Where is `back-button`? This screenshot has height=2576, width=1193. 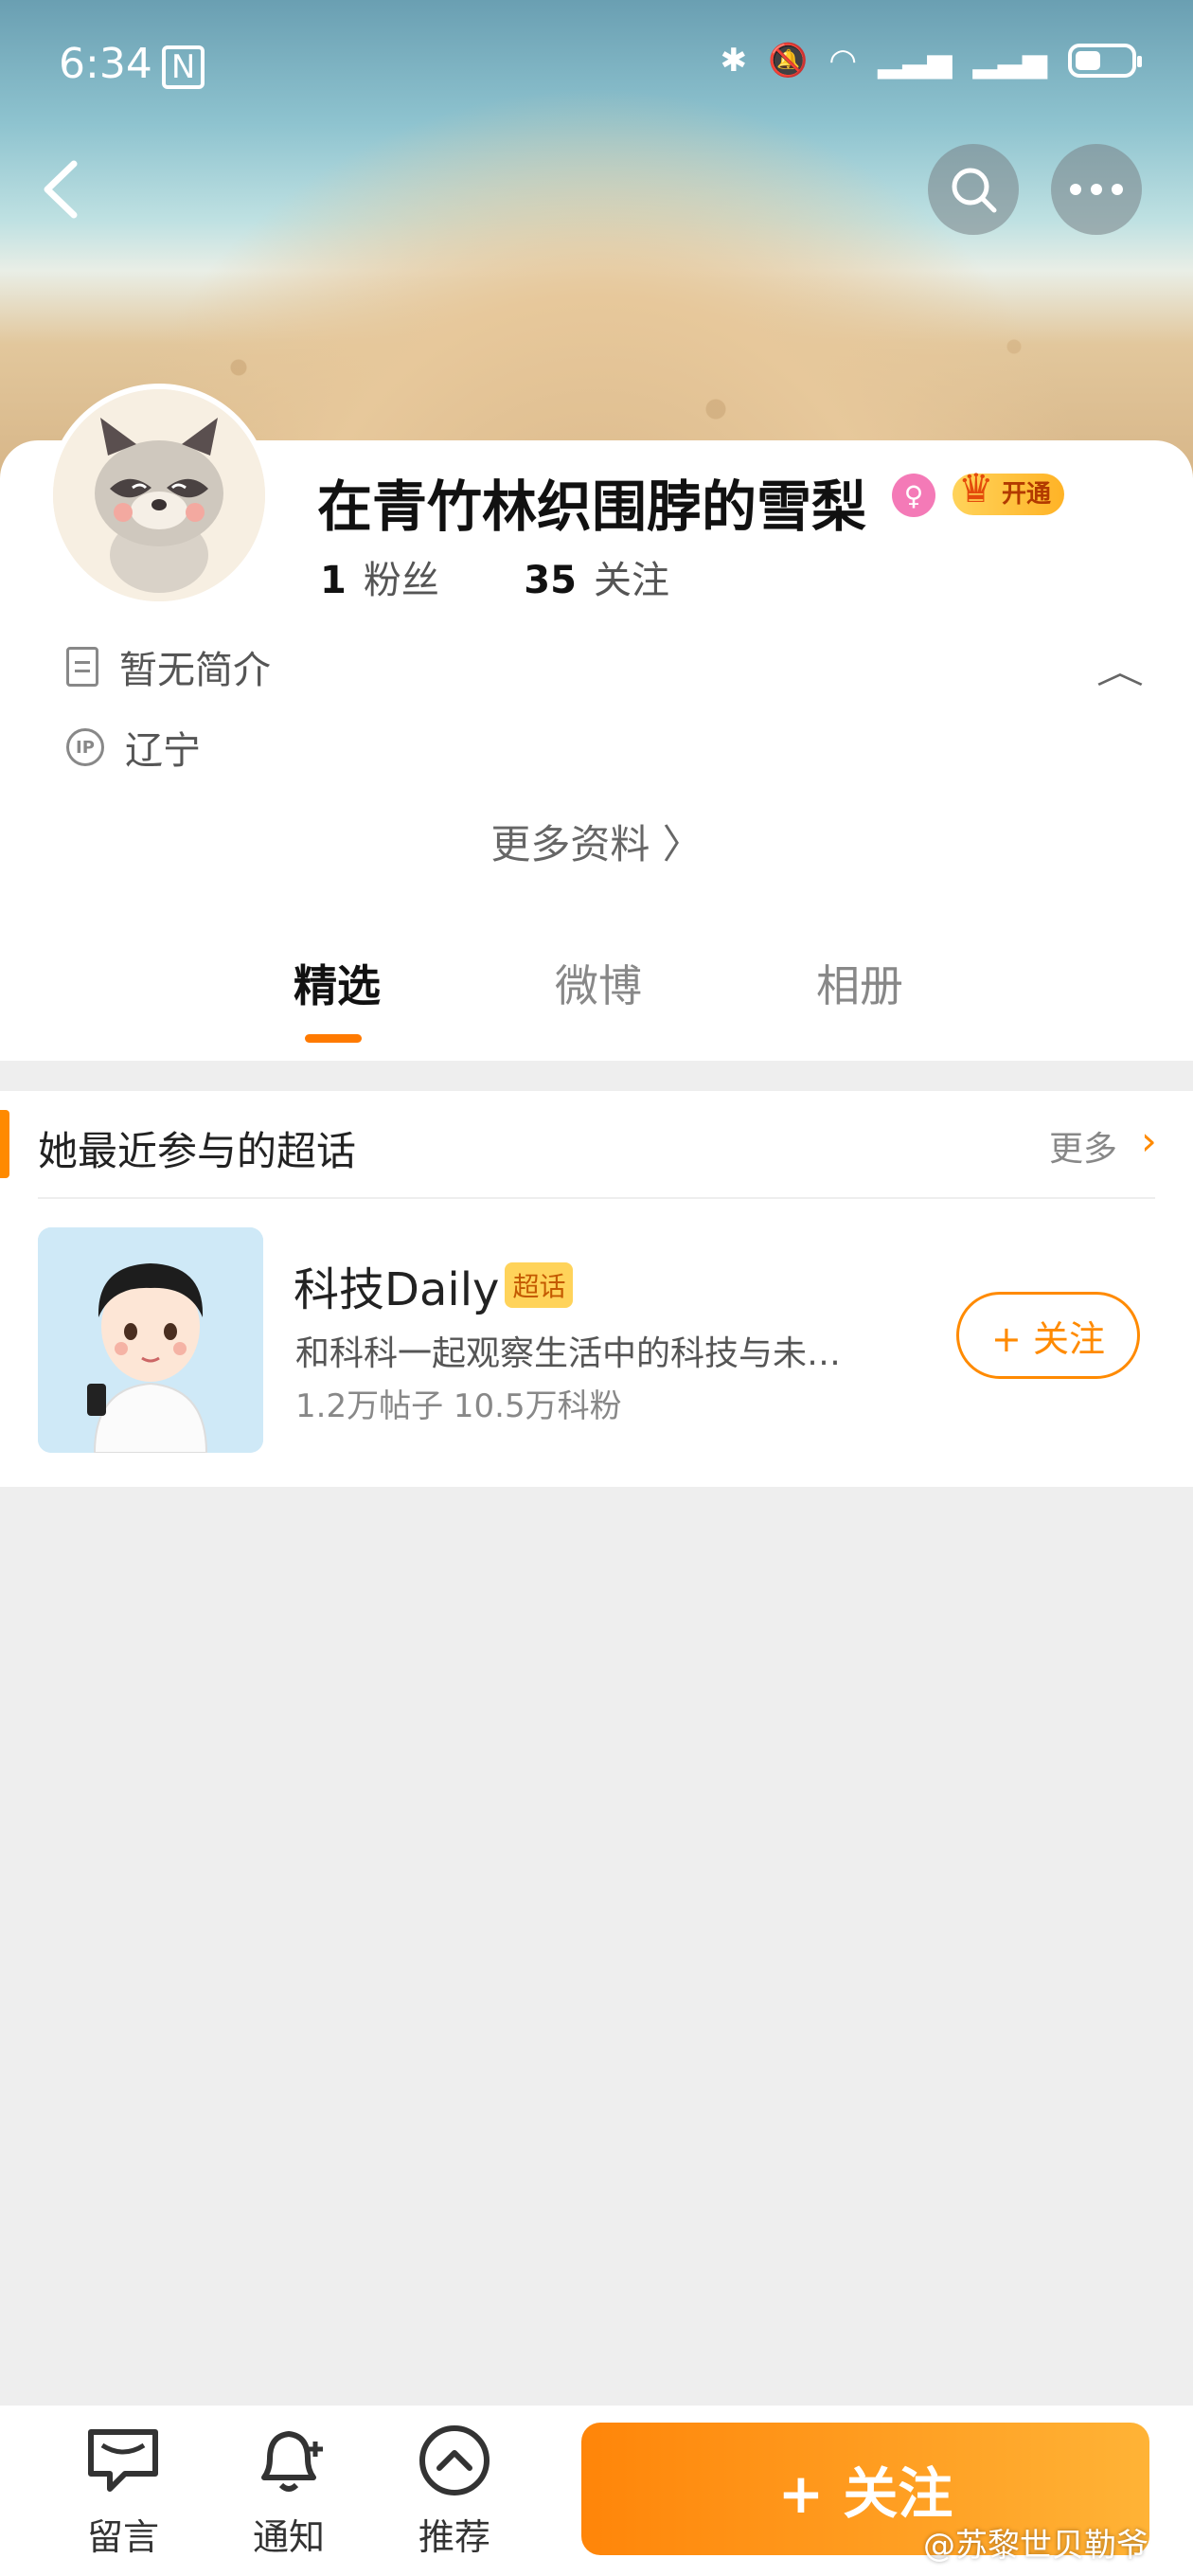 back-button is located at coordinates (66, 194).